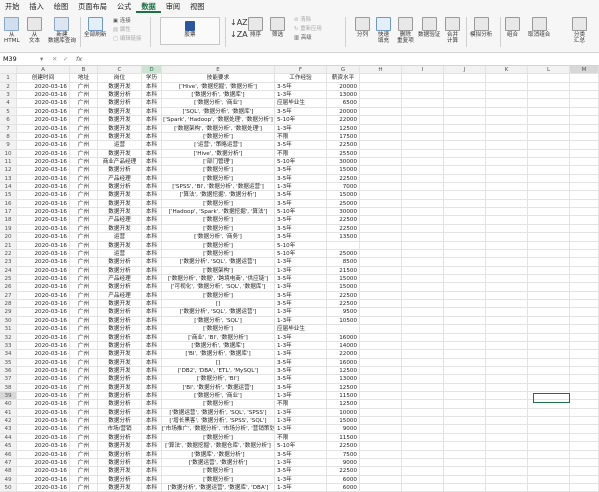 This screenshot has width=599, height=492. Describe the element at coordinates (8, 137) in the screenshot. I see `row-header: 8` at that location.